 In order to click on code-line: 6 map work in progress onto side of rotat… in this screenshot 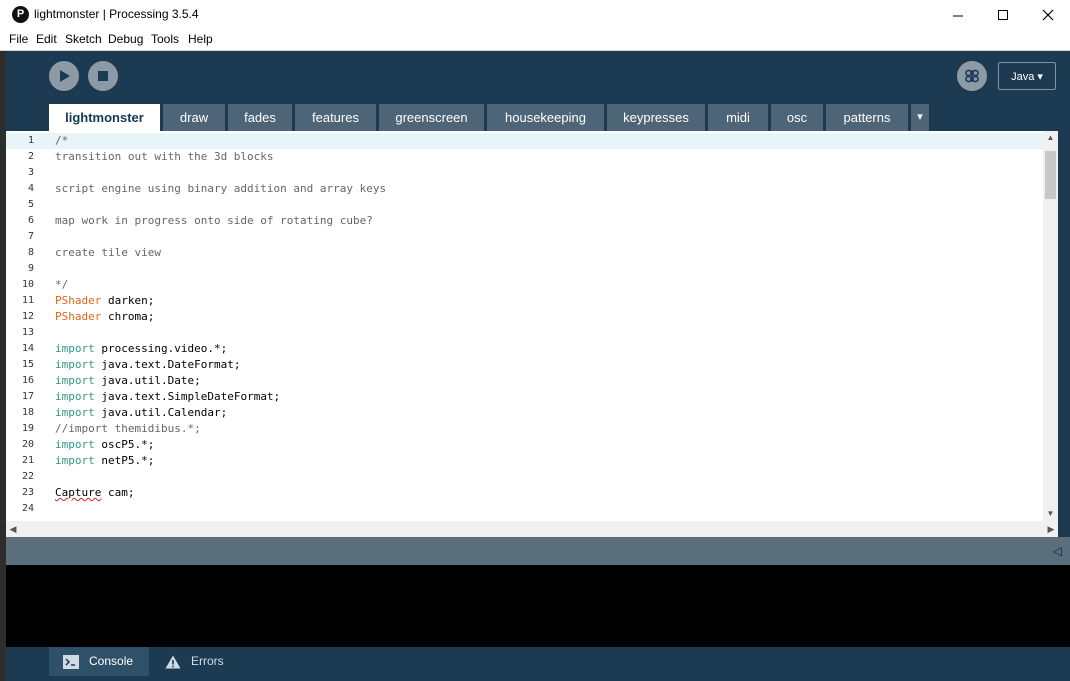, I will do `click(524, 221)`.